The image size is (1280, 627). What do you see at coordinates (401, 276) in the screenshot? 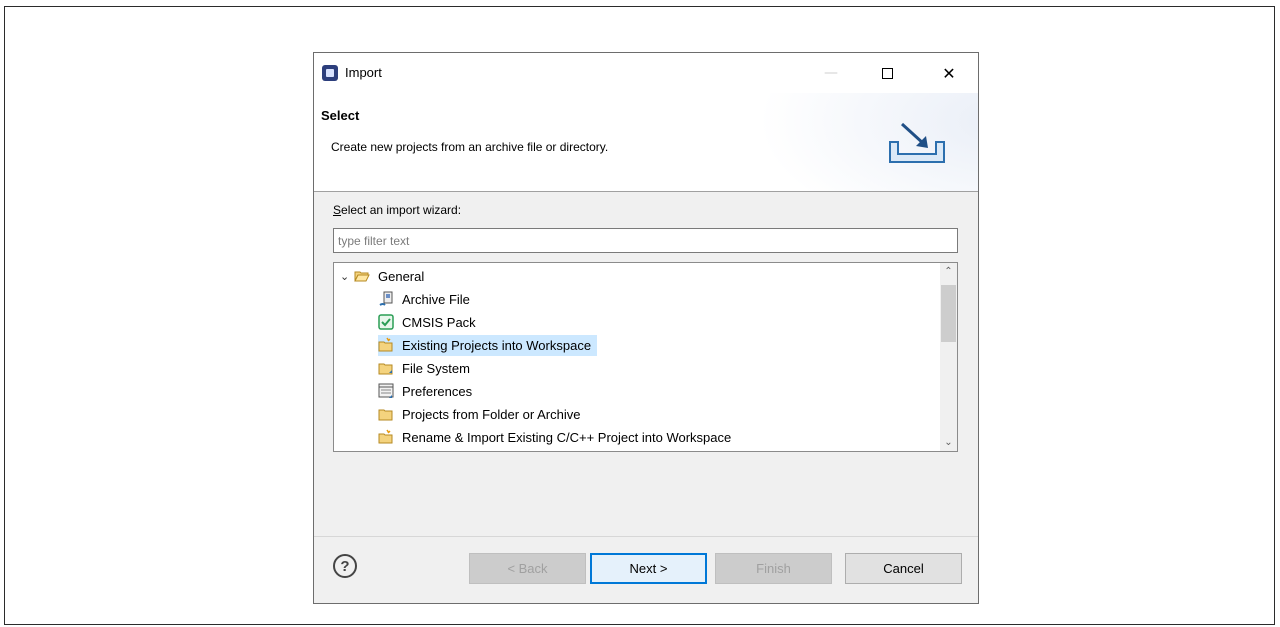
I see `tree-group-label: General` at bounding box center [401, 276].